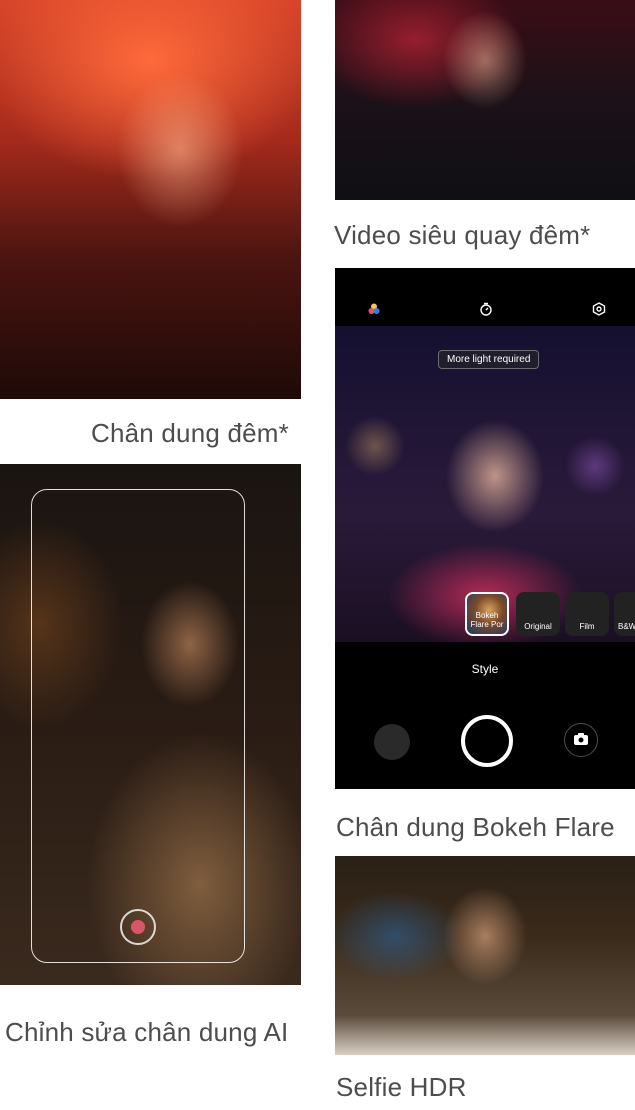 This screenshot has width=635, height=1110. What do you see at coordinates (462, 235) in the screenshot?
I see `super-night-video-caption: Video siêu quay đêm*` at bounding box center [462, 235].